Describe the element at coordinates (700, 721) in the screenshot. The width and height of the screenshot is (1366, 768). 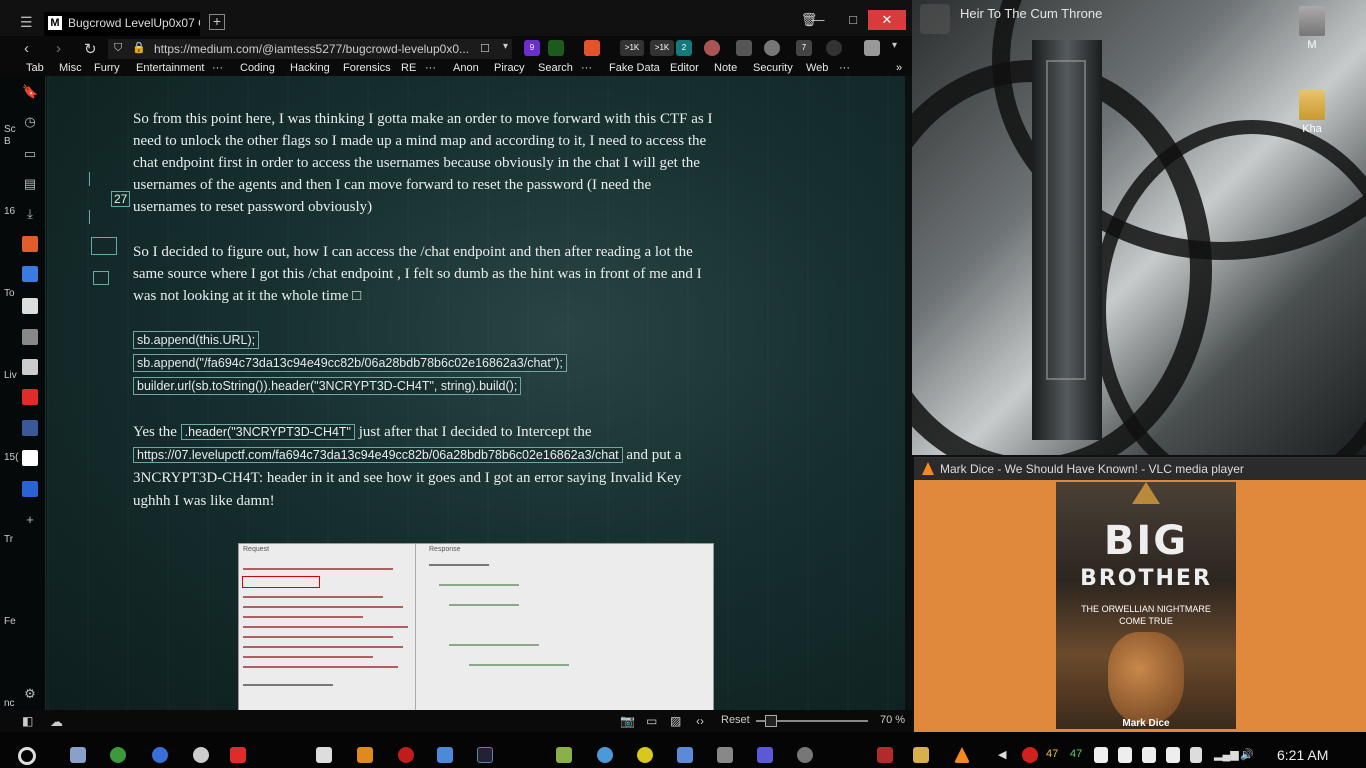
I see `code-icon: ‹›` at that location.